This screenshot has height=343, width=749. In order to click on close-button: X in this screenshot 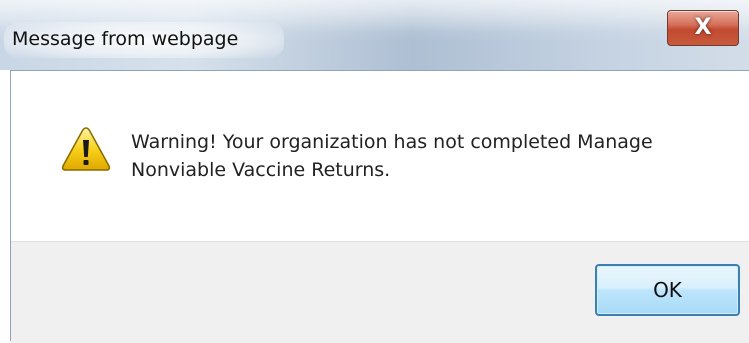, I will do `click(703, 28)`.